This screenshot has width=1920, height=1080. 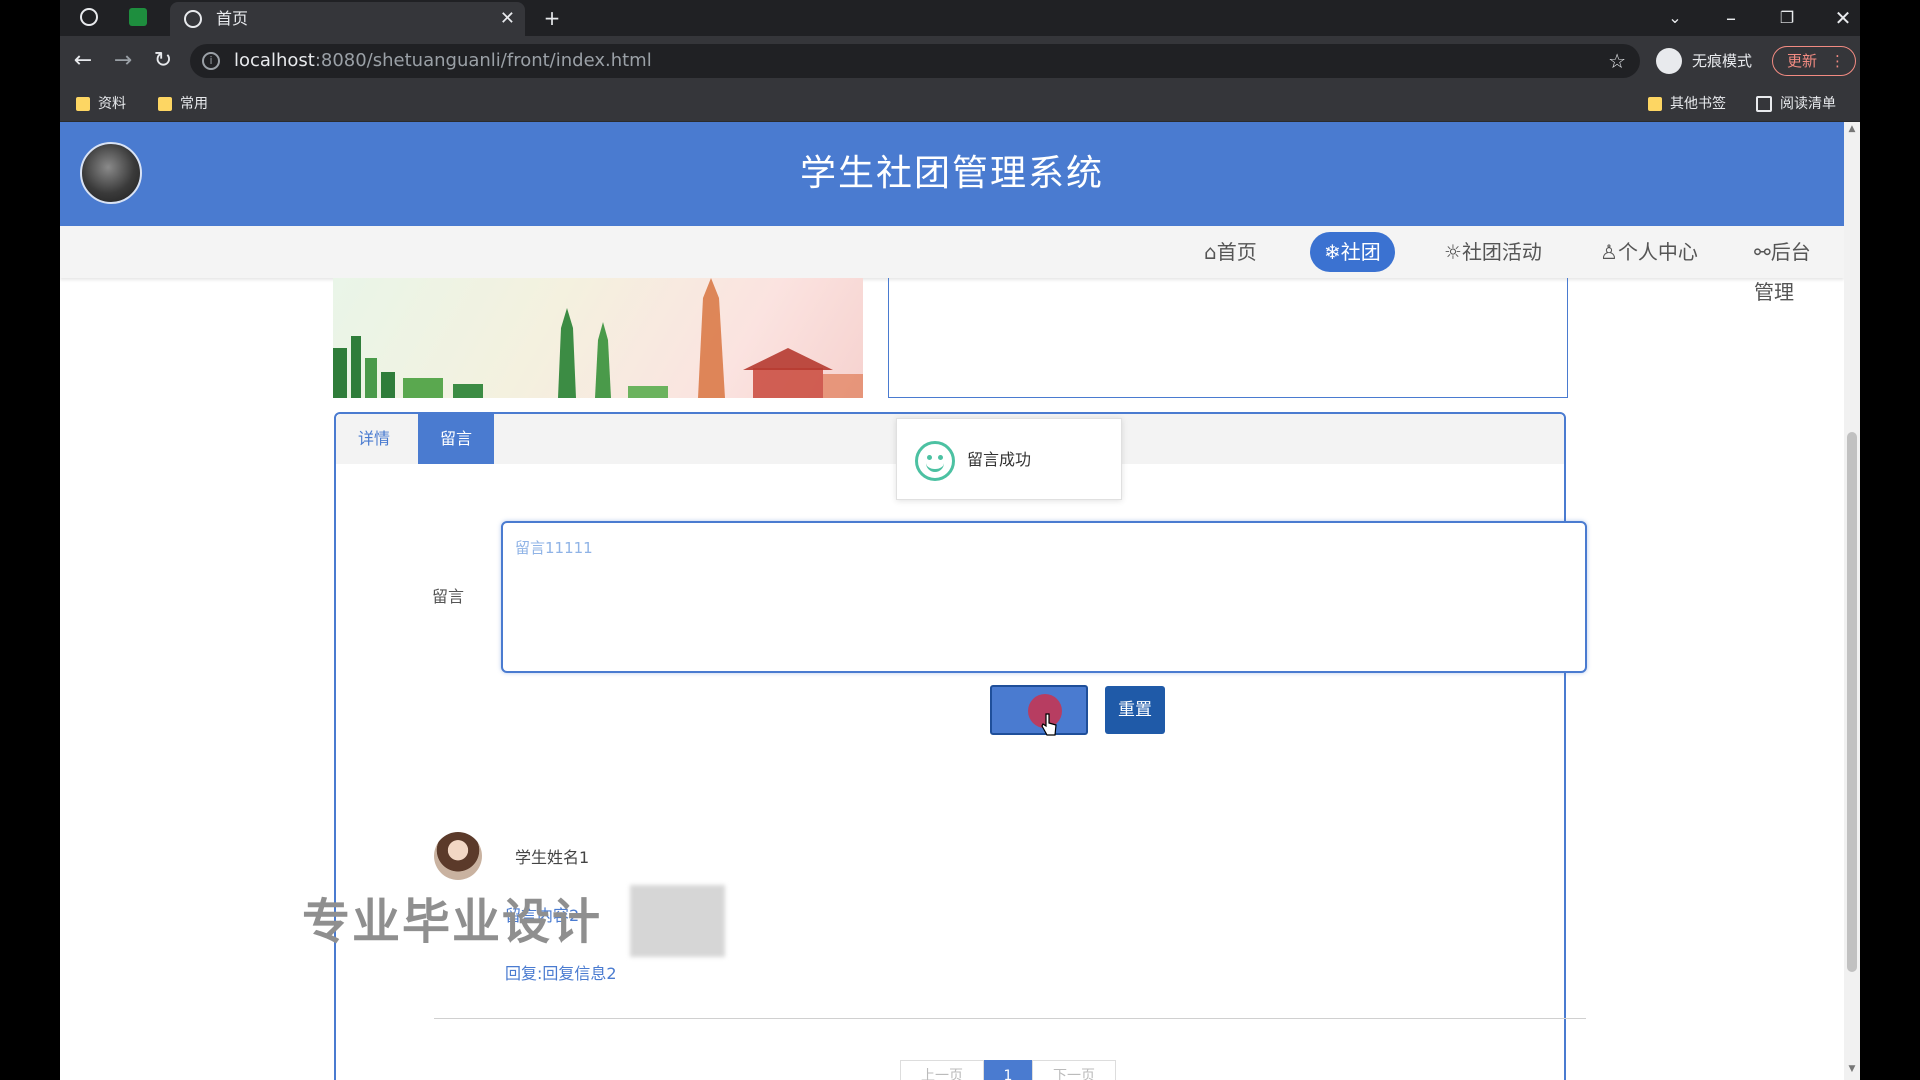 I want to click on comment-author: 学生姓名1, so click(x=552, y=857).